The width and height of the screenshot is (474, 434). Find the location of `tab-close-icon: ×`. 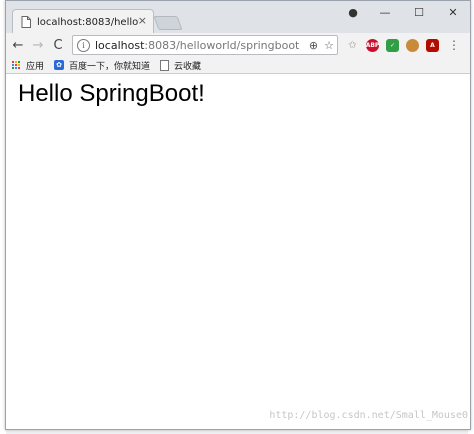

tab-close-icon: × is located at coordinates (142, 21).